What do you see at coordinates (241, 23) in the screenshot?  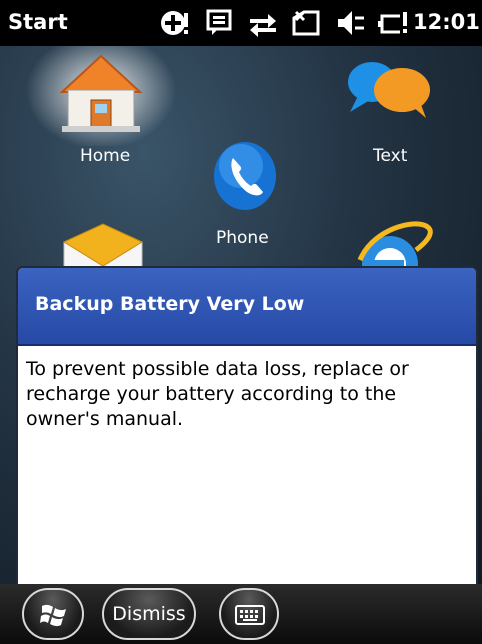 I see `status-bar: Start 12:01` at bounding box center [241, 23].